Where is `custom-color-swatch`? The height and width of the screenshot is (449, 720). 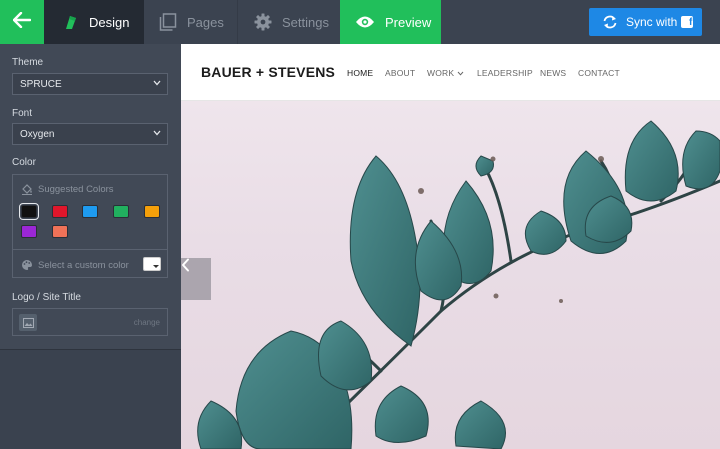
custom-color-swatch is located at coordinates (152, 264).